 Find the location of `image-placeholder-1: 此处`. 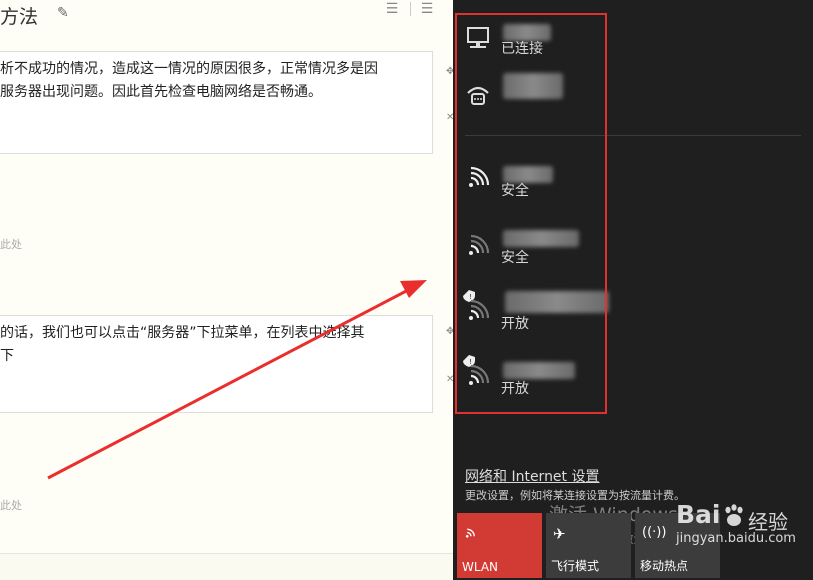

image-placeholder-1: 此处 is located at coordinates (11, 244).